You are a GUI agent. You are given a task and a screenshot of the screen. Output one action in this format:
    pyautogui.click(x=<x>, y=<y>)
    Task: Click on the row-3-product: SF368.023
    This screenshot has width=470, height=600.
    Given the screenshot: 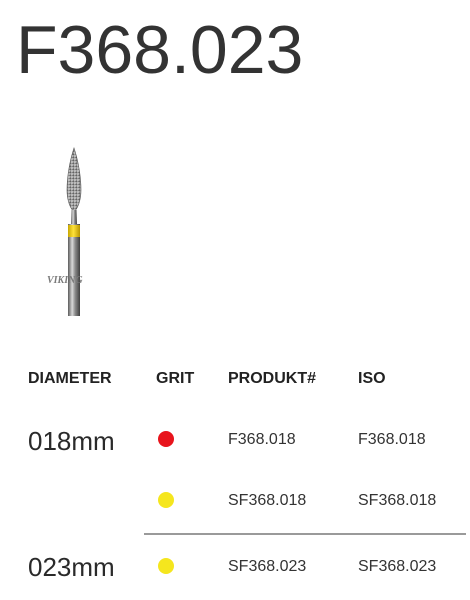 What is the action you would take?
    pyautogui.click(x=267, y=566)
    